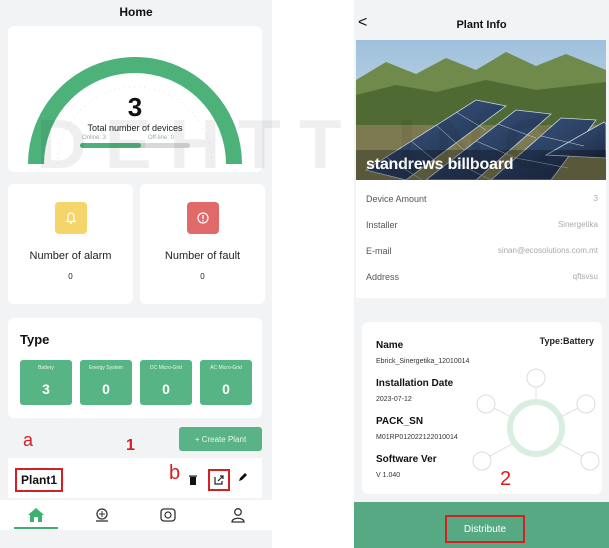 This screenshot has width=609, height=548. I want to click on installation-date-value: 2023-07-12, so click(394, 399).